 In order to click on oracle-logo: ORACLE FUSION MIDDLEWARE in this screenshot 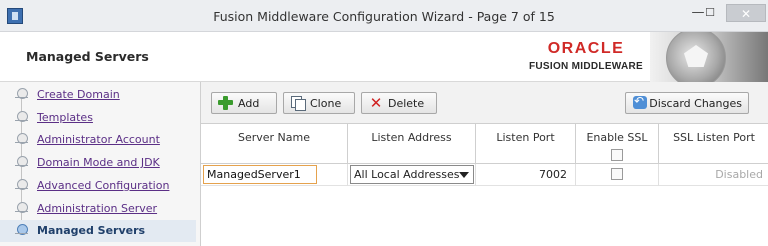, I will do `click(586, 57)`.